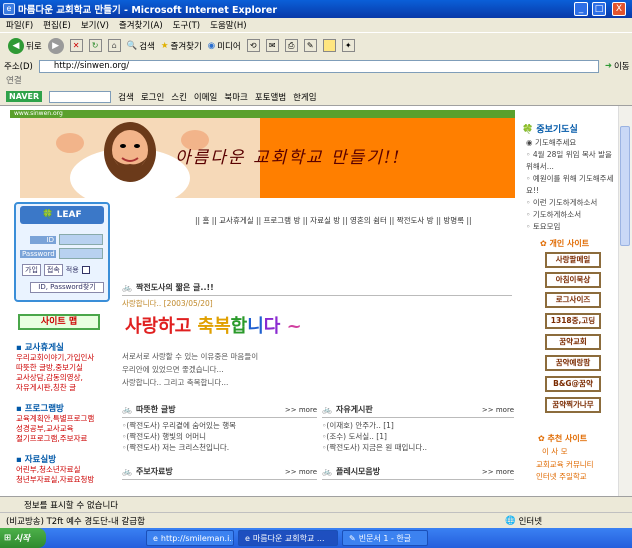  Describe the element at coordinates (66, 439) in the screenshot. I see `nav-link: 절기프로그램,주보자료` at that location.